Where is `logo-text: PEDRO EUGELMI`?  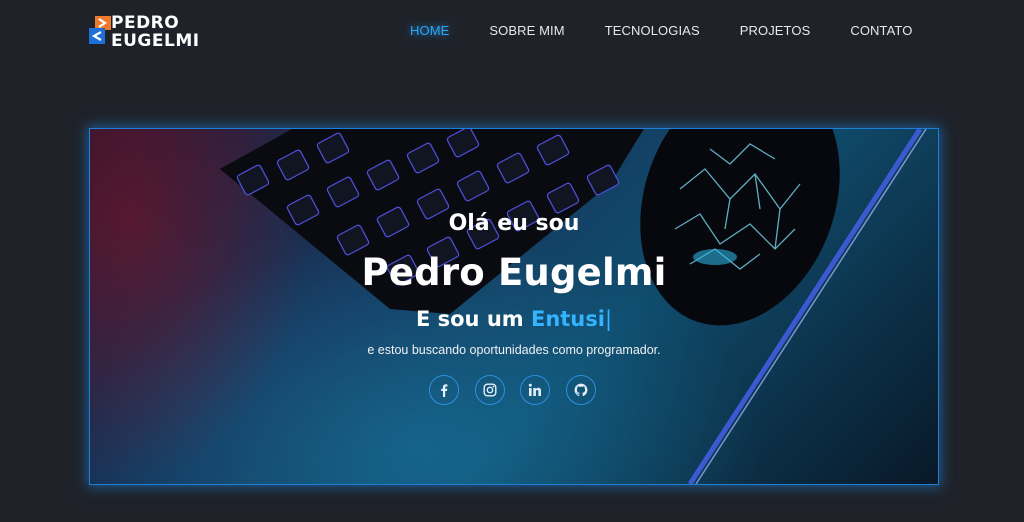
logo-text: PEDRO EUGELMI is located at coordinates (155, 32).